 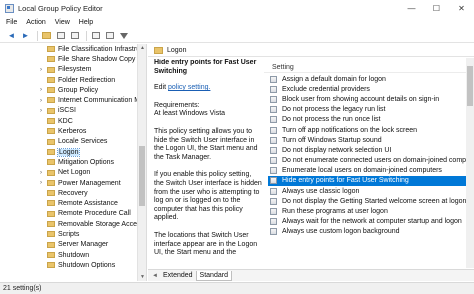 I want to click on status-bar: 21 setting(s), so click(x=237, y=288).